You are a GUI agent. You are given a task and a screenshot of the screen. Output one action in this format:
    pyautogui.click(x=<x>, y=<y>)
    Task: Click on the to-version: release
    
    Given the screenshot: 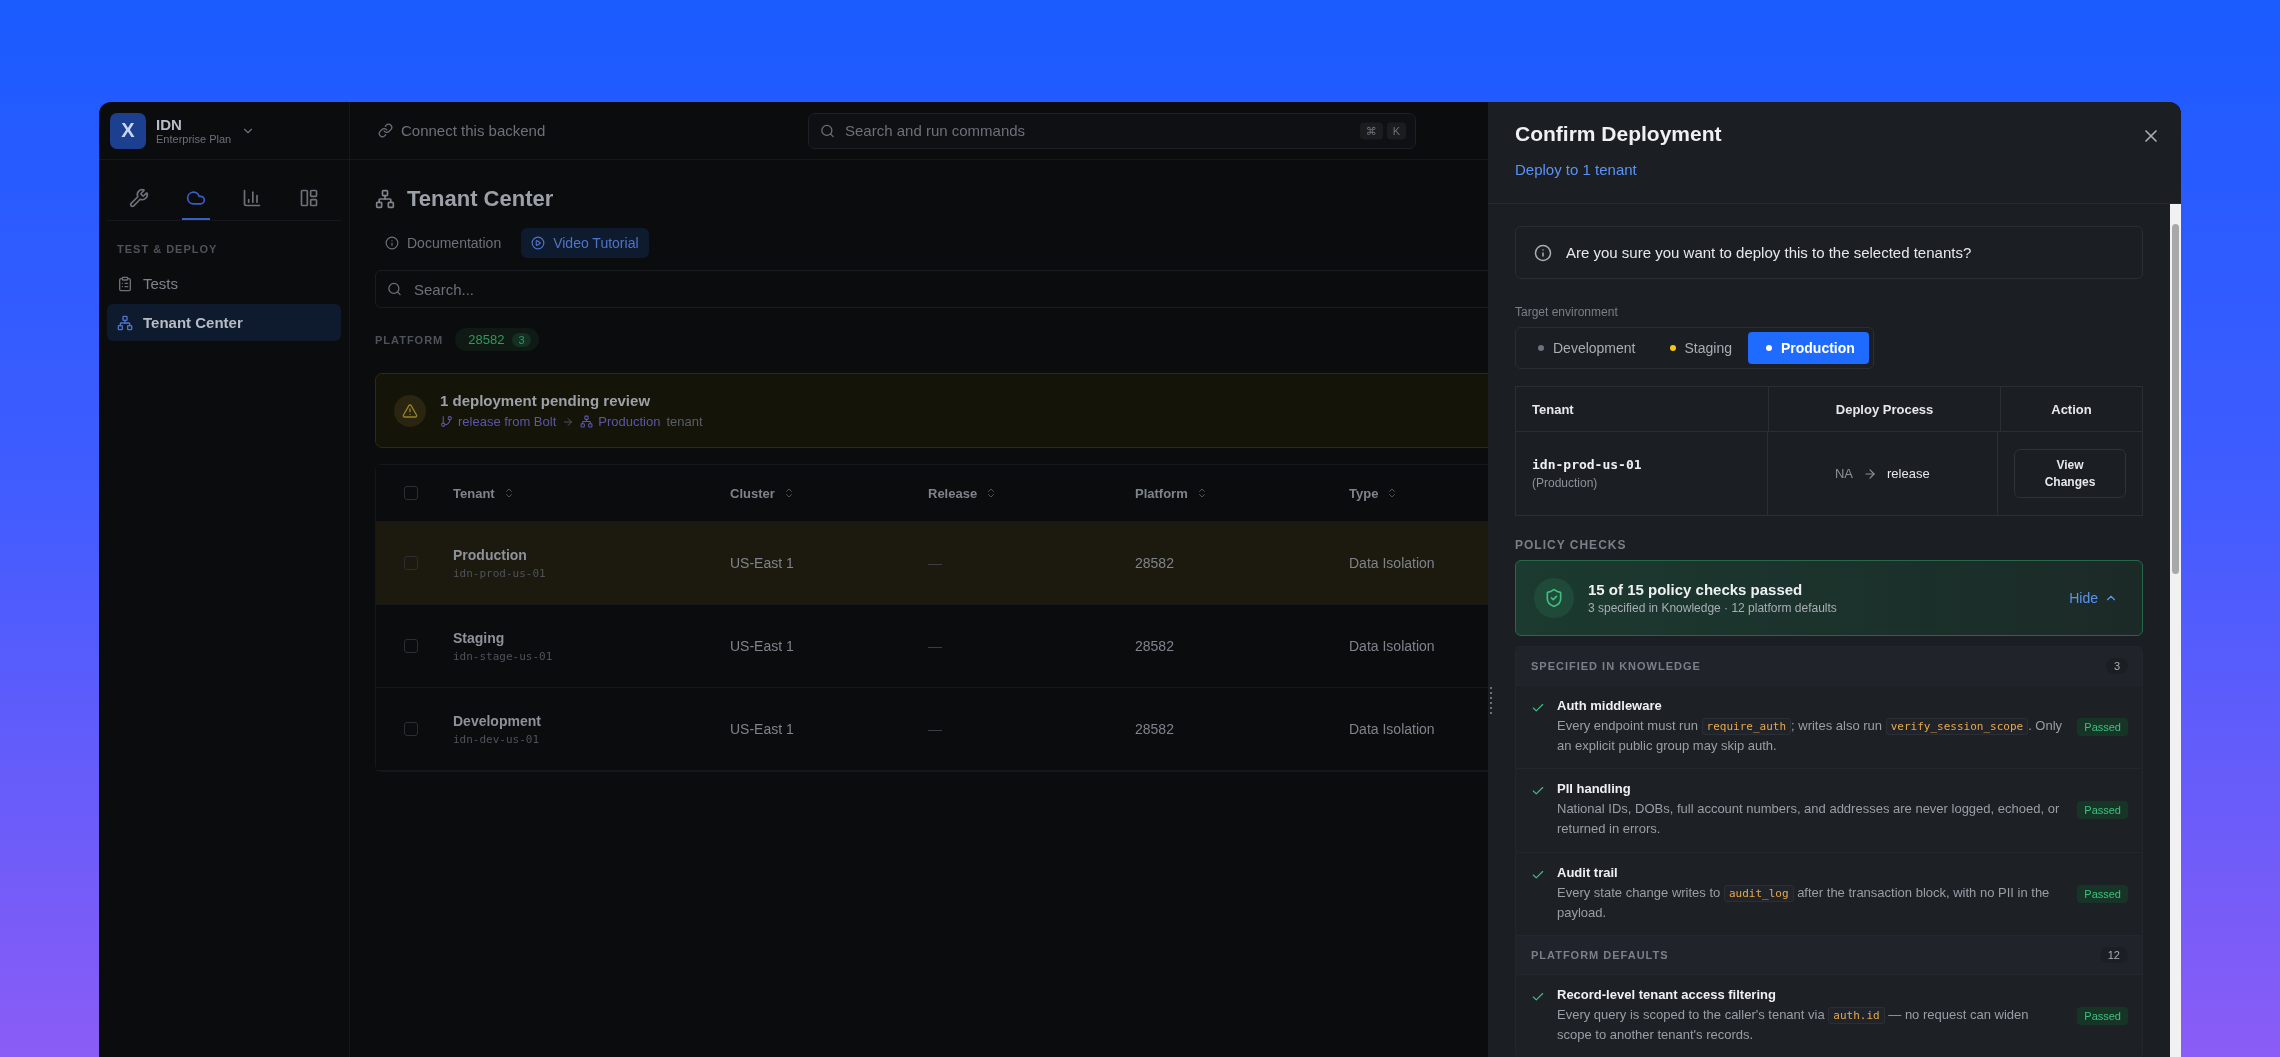 What is the action you would take?
    pyautogui.click(x=1908, y=473)
    